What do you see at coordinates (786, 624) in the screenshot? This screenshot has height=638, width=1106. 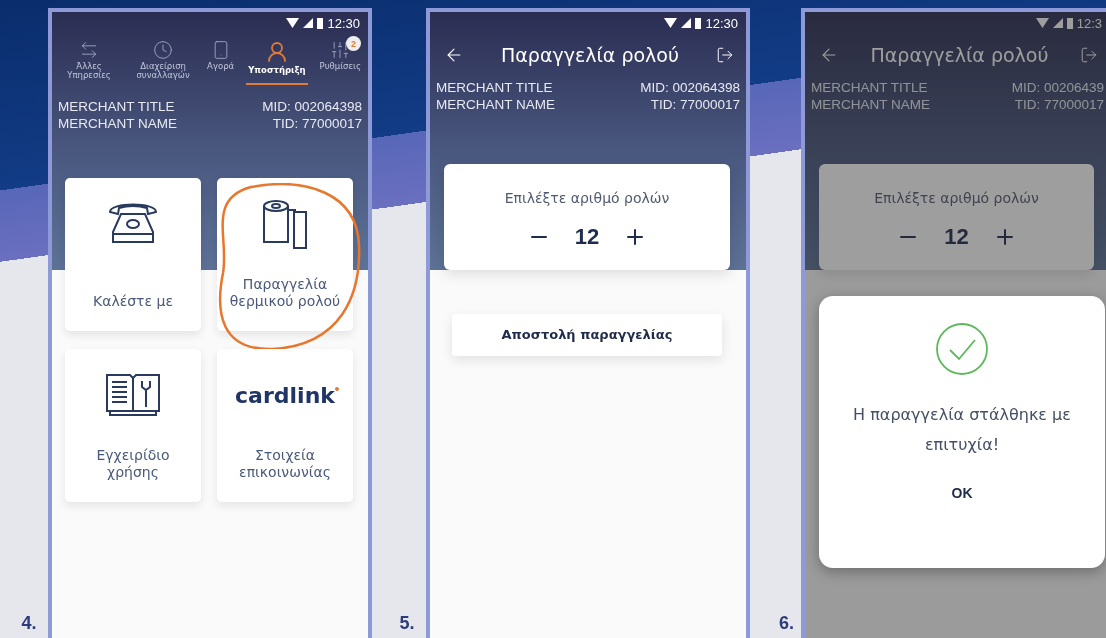 I see `step-number: 6.` at bounding box center [786, 624].